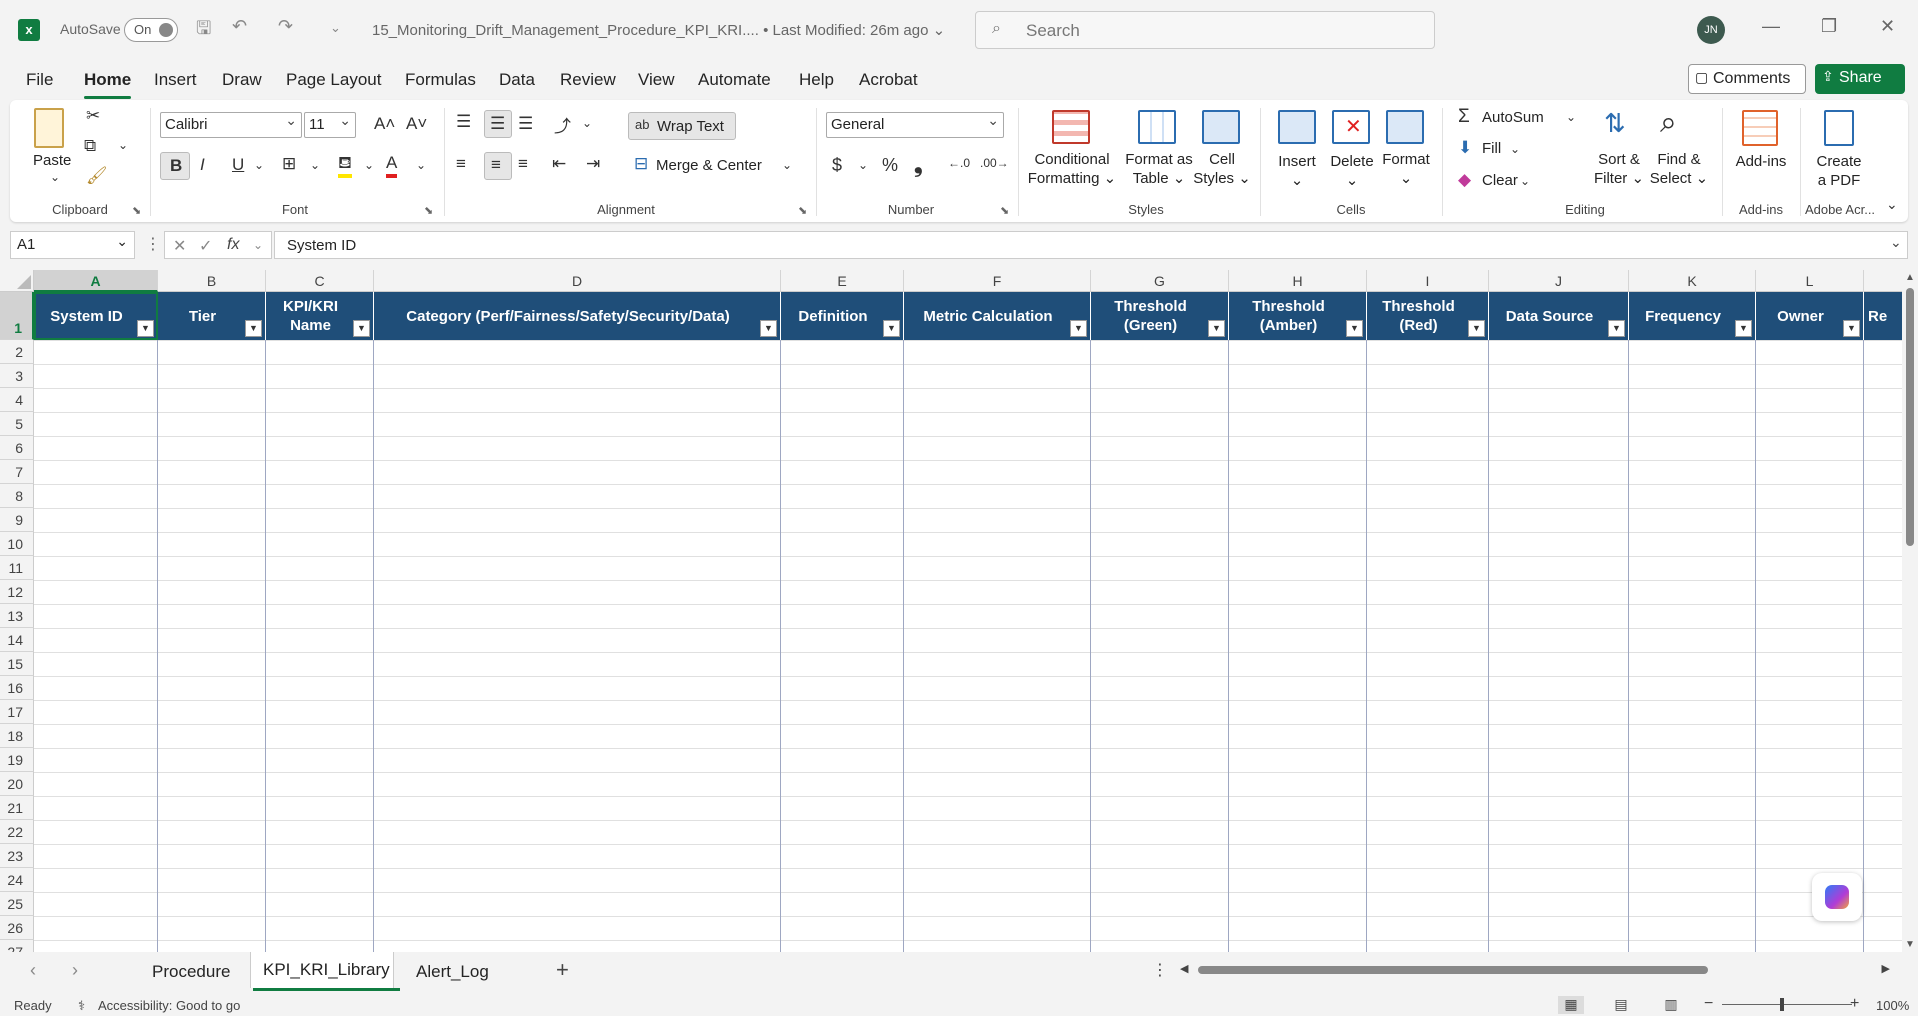 Image resolution: width=1918 pixels, height=1016 pixels. What do you see at coordinates (1157, 127) in the screenshot?
I see `format-as-table-icon` at bounding box center [1157, 127].